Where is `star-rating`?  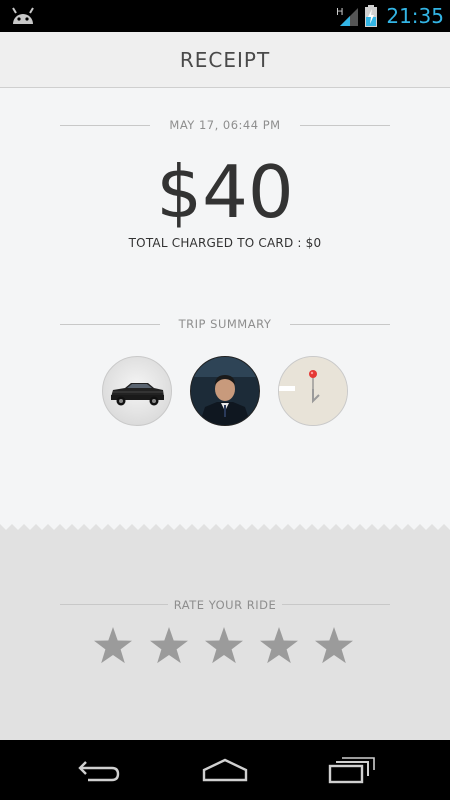 star-rating is located at coordinates (227, 646).